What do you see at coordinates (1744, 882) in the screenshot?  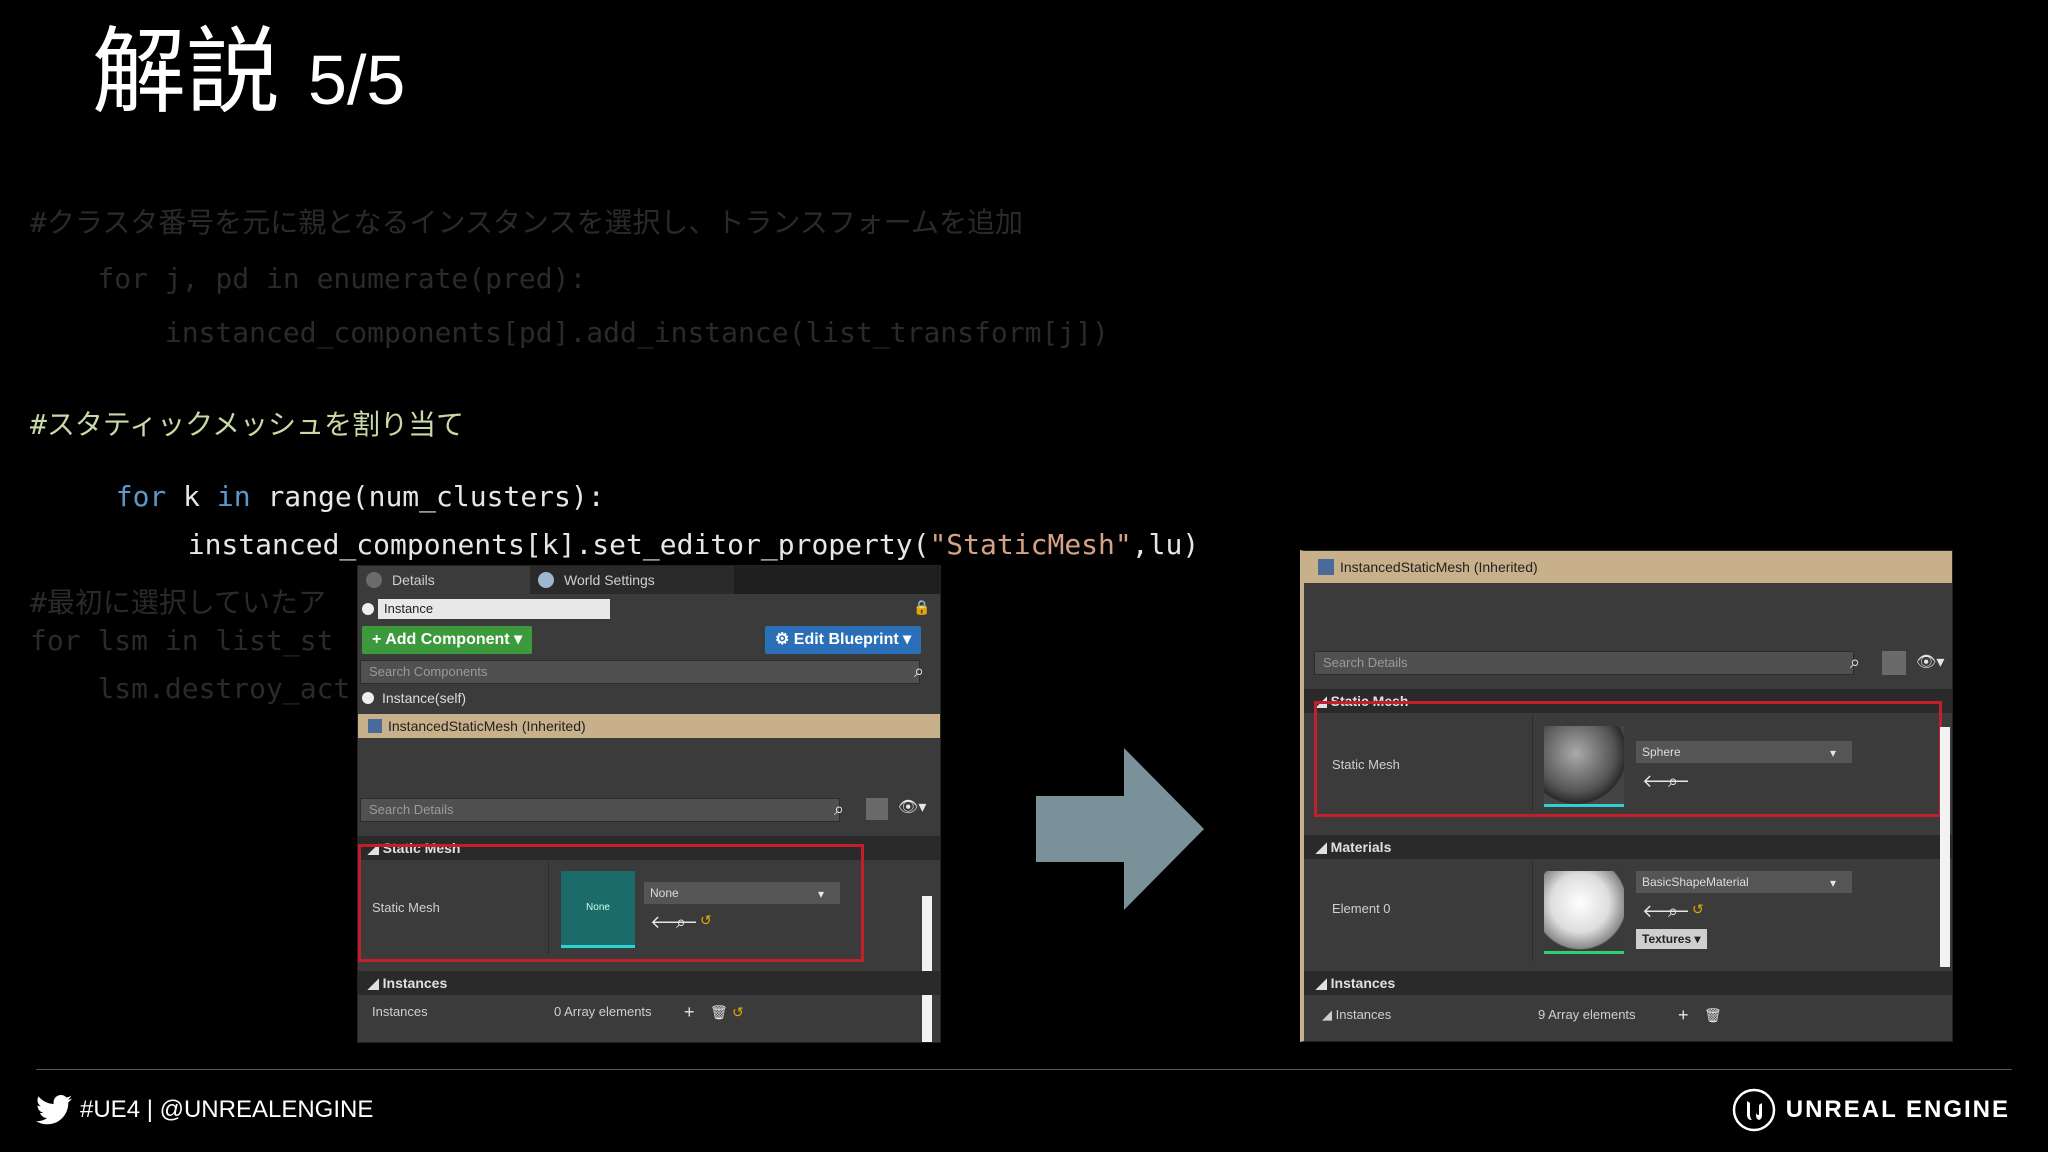 I see `material-dropdown: BasicShapeMaterial` at bounding box center [1744, 882].